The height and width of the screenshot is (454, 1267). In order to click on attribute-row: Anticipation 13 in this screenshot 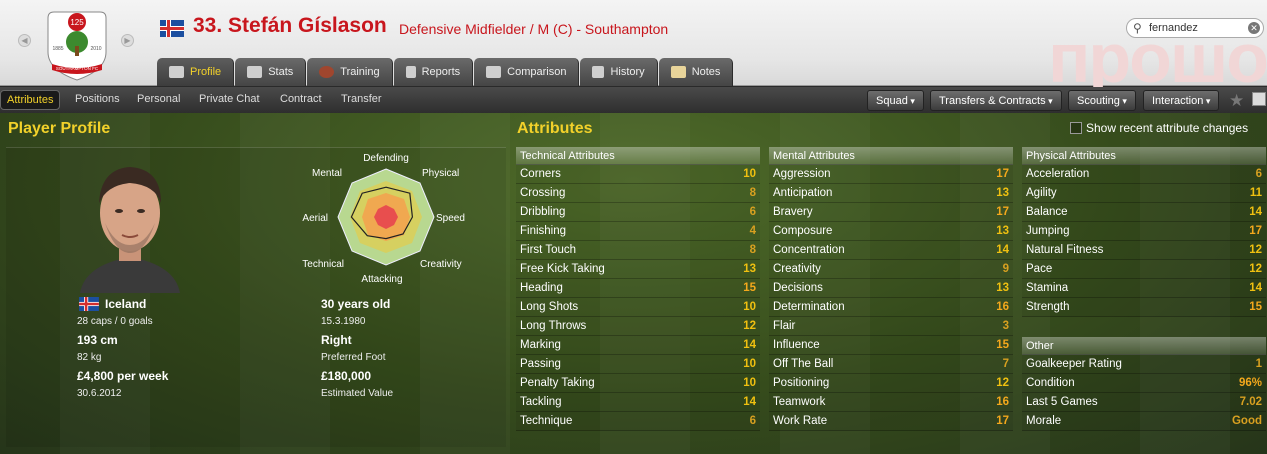, I will do `click(891, 193)`.